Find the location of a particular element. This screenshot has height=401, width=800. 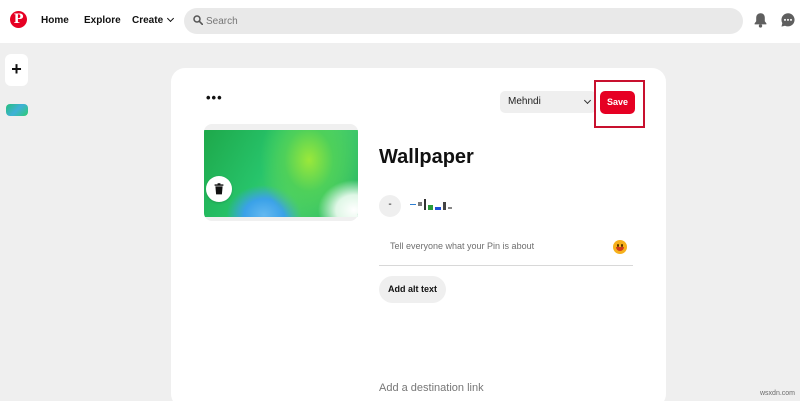

search-input is located at coordinates (466, 21).